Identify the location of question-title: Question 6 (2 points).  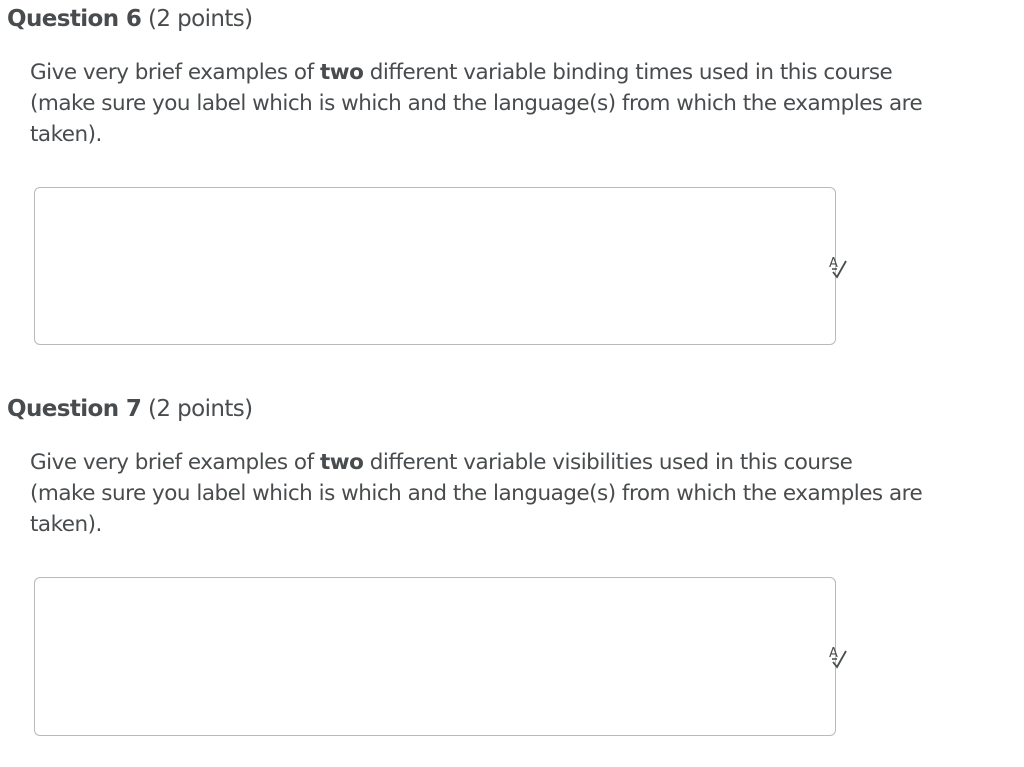
(130, 19).